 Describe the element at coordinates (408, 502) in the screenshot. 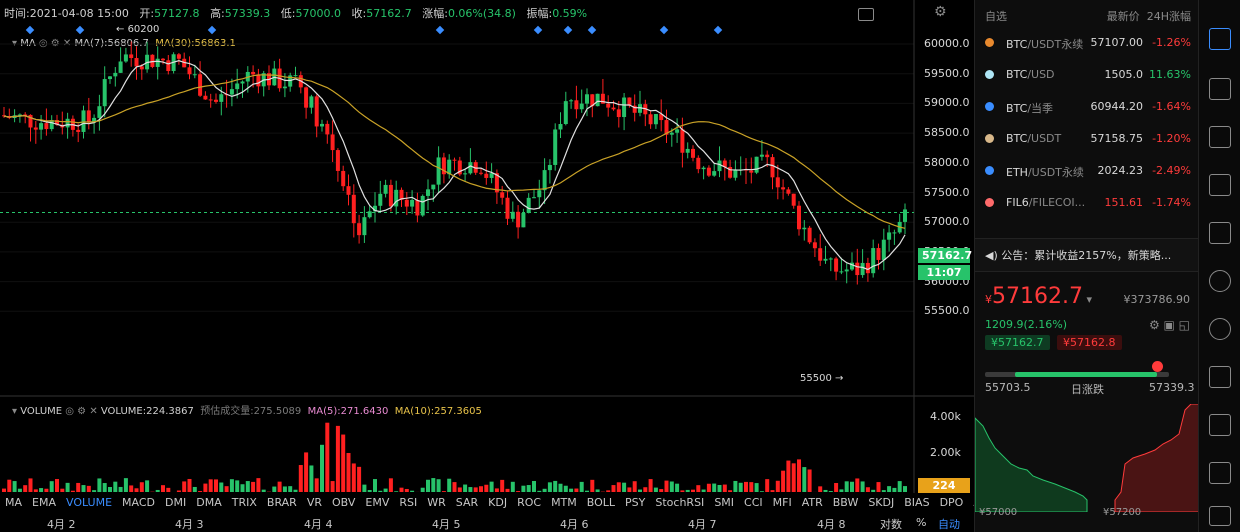

I see `indicator-tab: RSI` at that location.